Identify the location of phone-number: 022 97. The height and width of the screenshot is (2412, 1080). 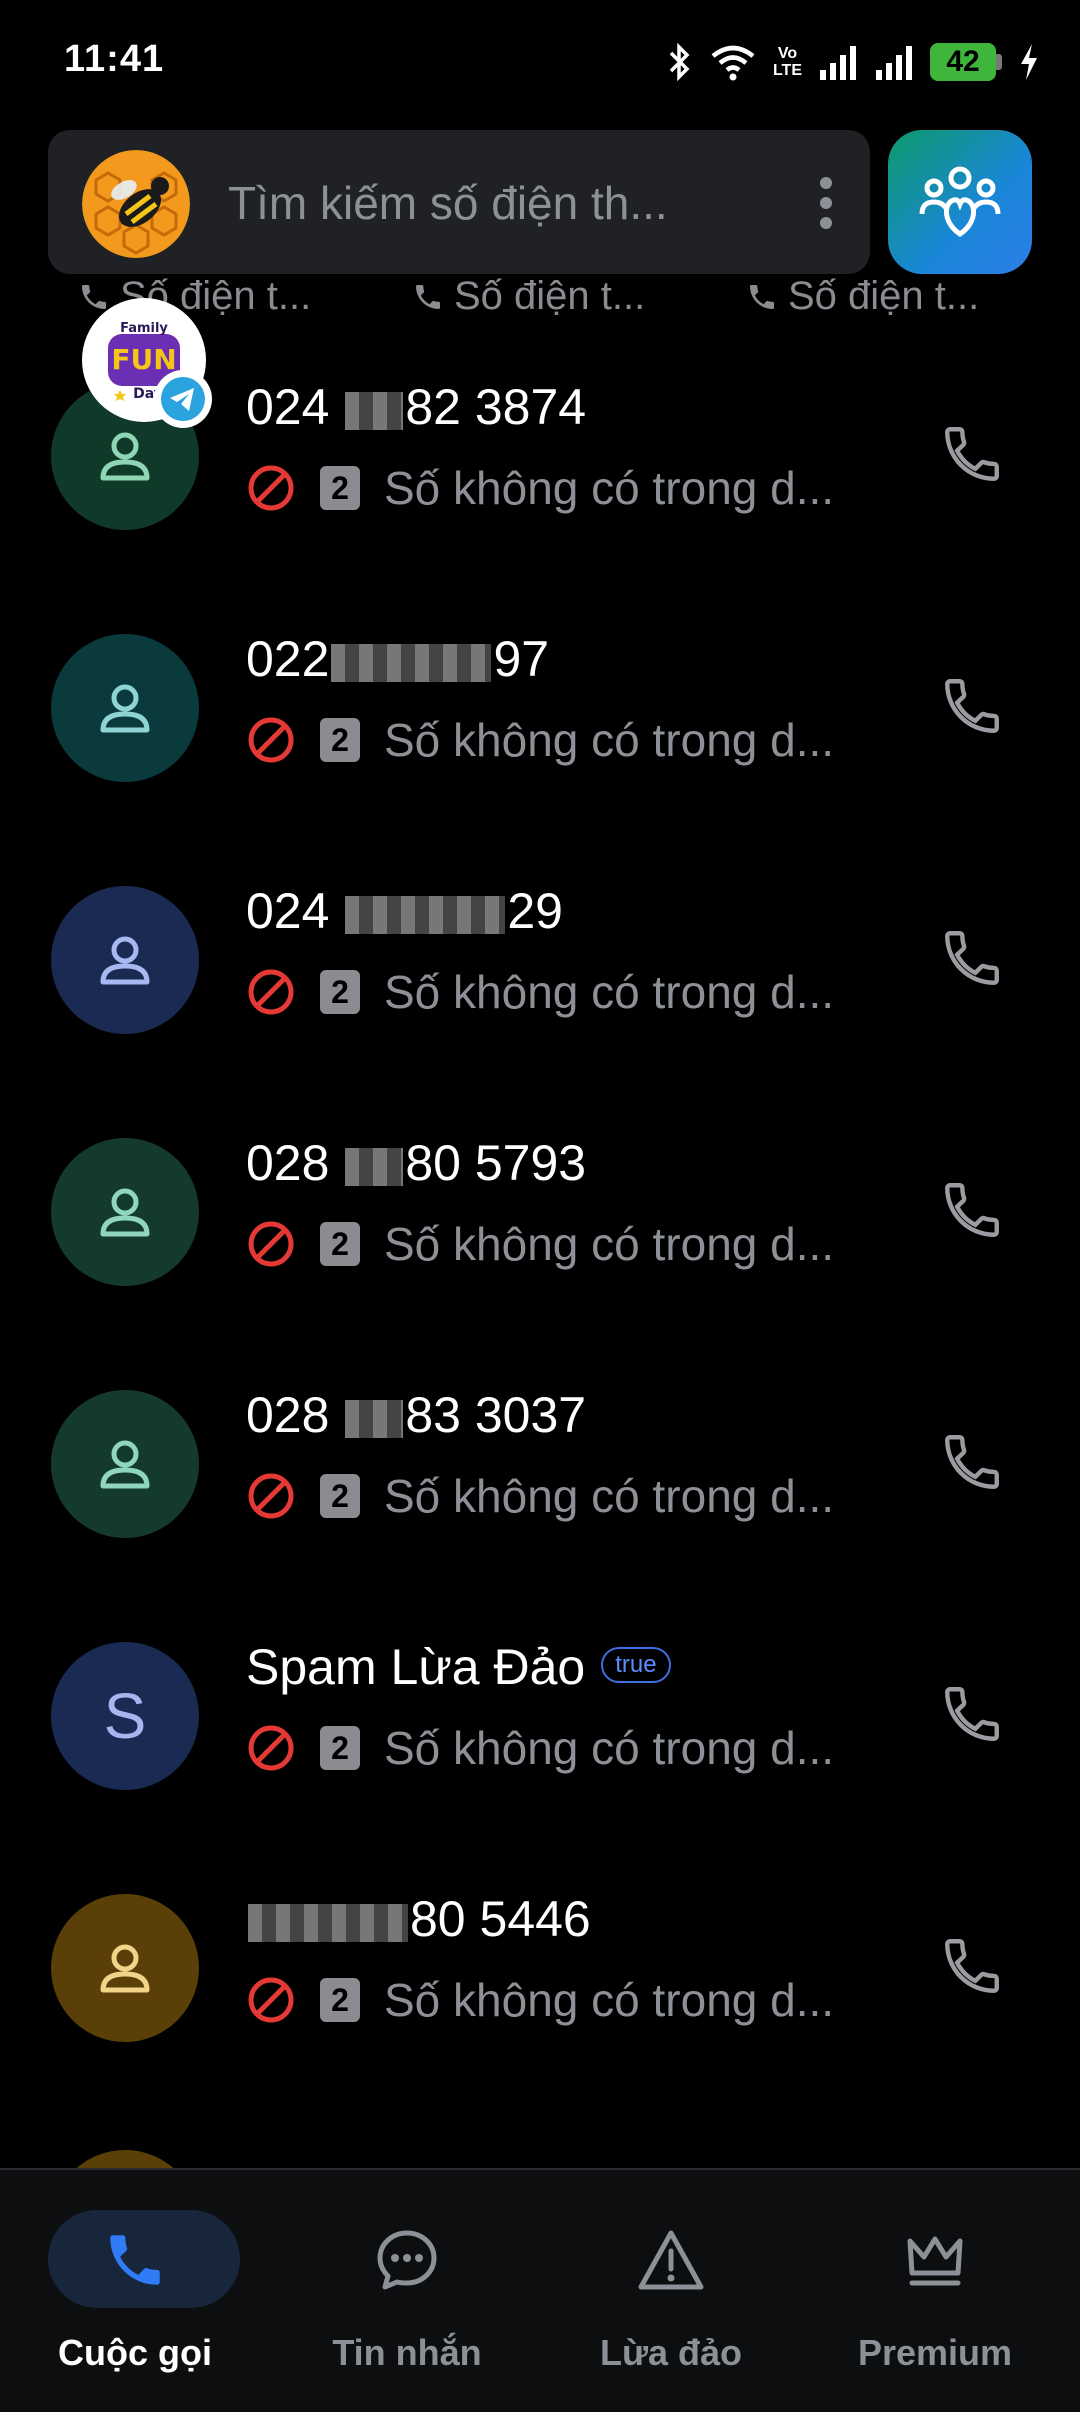
(397, 659).